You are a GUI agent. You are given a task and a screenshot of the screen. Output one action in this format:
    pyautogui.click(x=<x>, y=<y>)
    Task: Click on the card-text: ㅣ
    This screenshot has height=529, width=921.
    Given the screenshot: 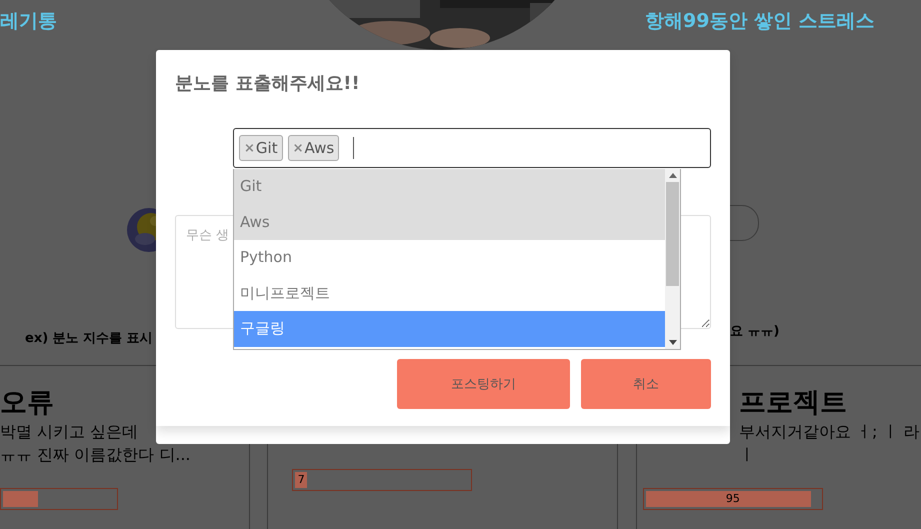 What is the action you would take?
    pyautogui.click(x=747, y=455)
    